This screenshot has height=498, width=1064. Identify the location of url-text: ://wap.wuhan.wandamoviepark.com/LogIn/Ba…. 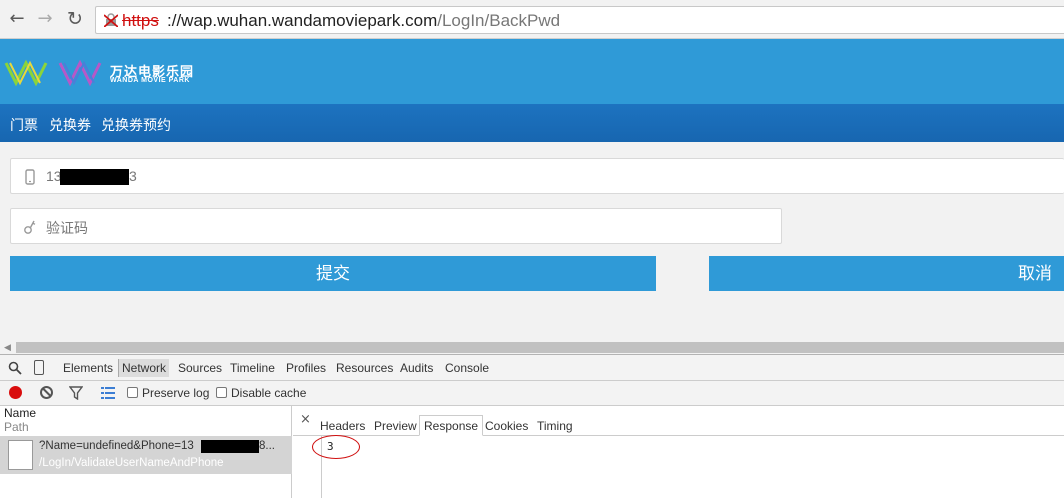
(363, 21).